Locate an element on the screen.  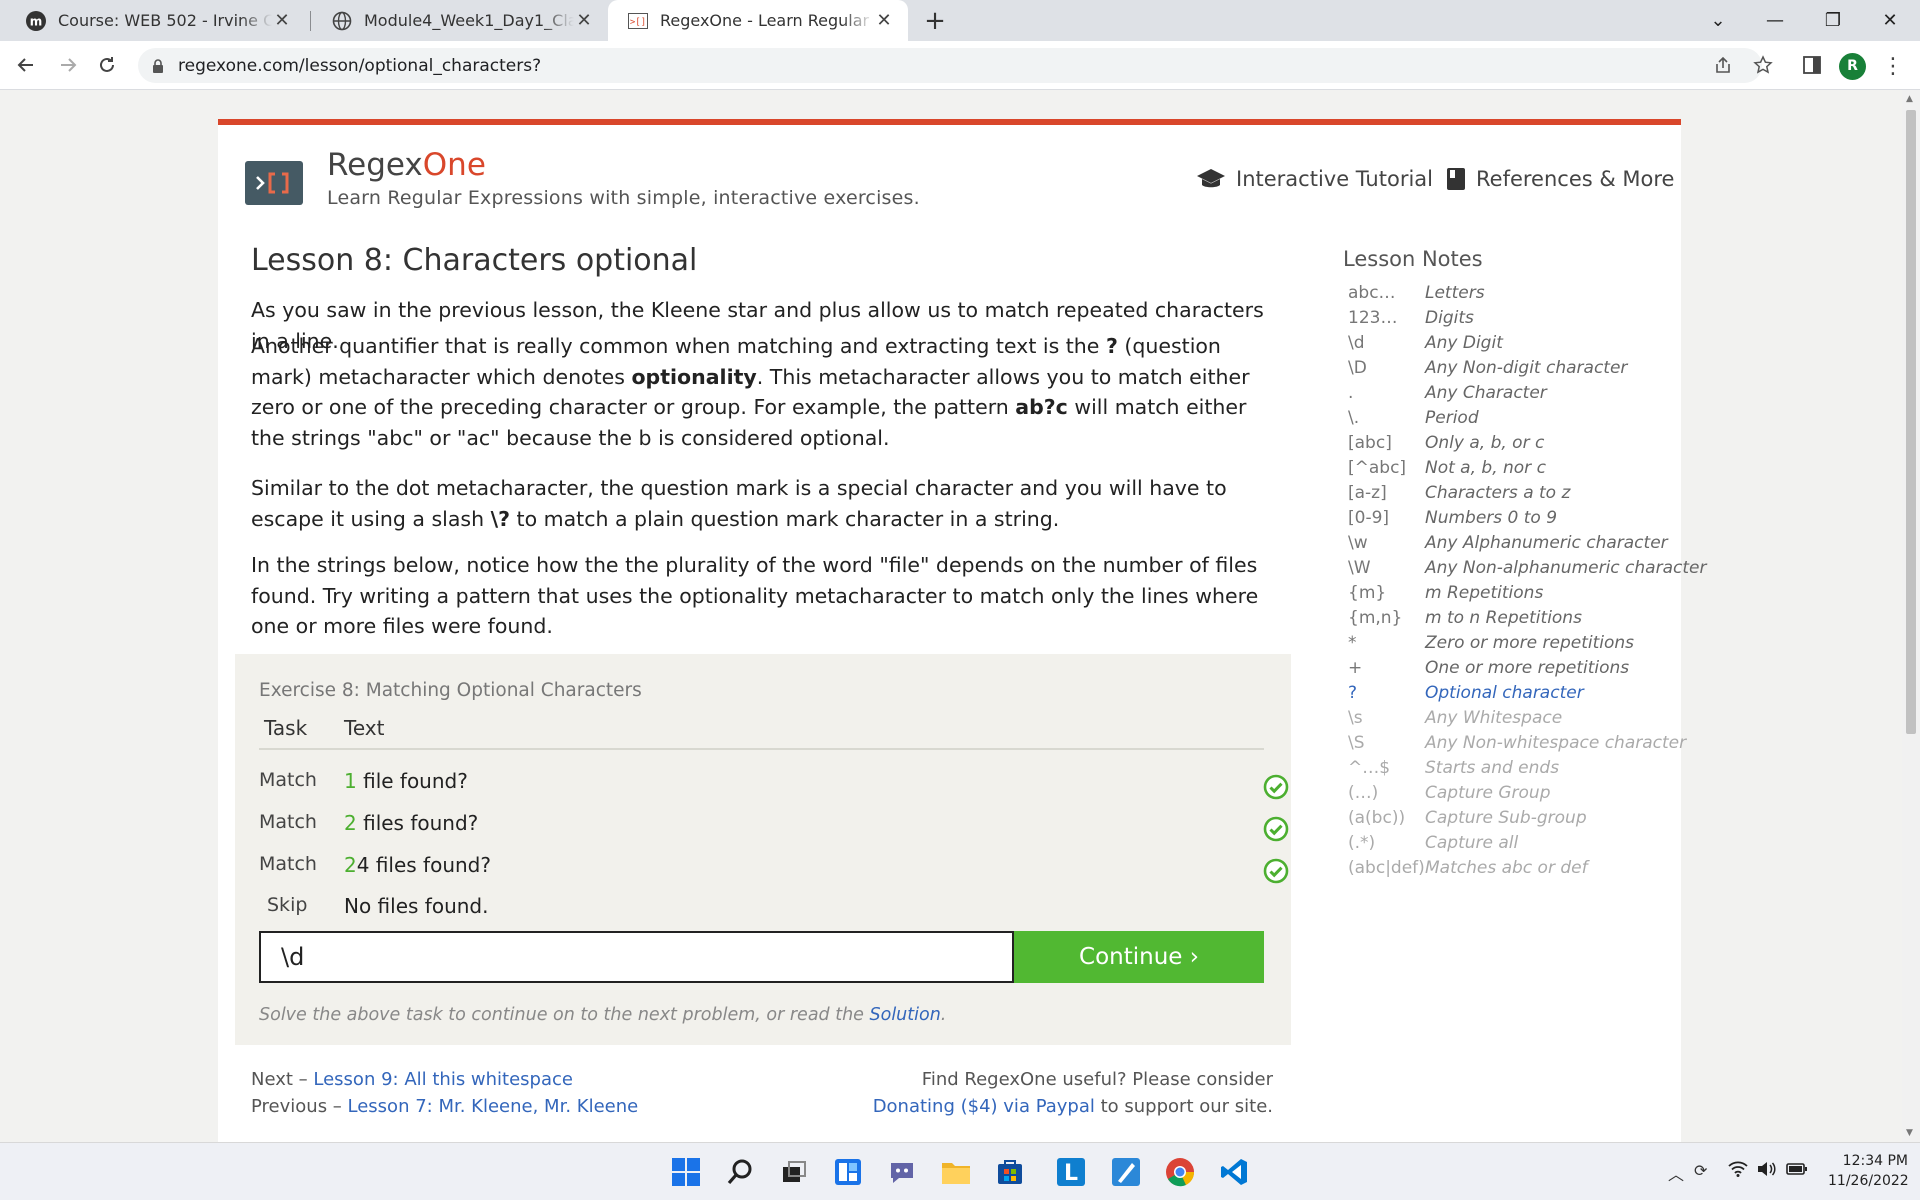
lesson-note-item: ? Optional character is located at coordinates (1513, 695).